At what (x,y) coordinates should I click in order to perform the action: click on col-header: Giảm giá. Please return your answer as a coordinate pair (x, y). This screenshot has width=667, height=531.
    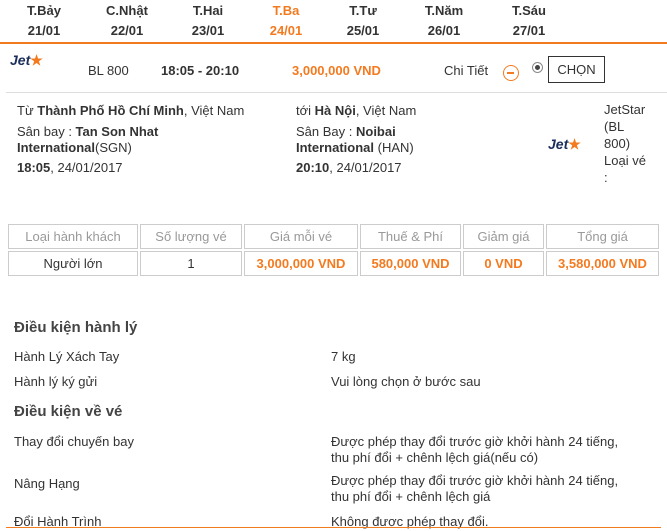
    Looking at the image, I should click on (503, 236).